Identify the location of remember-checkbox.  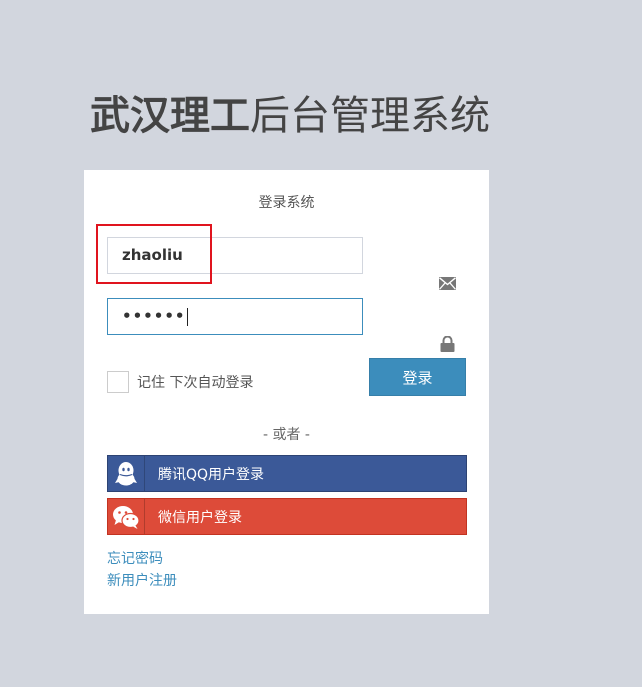
(118, 382).